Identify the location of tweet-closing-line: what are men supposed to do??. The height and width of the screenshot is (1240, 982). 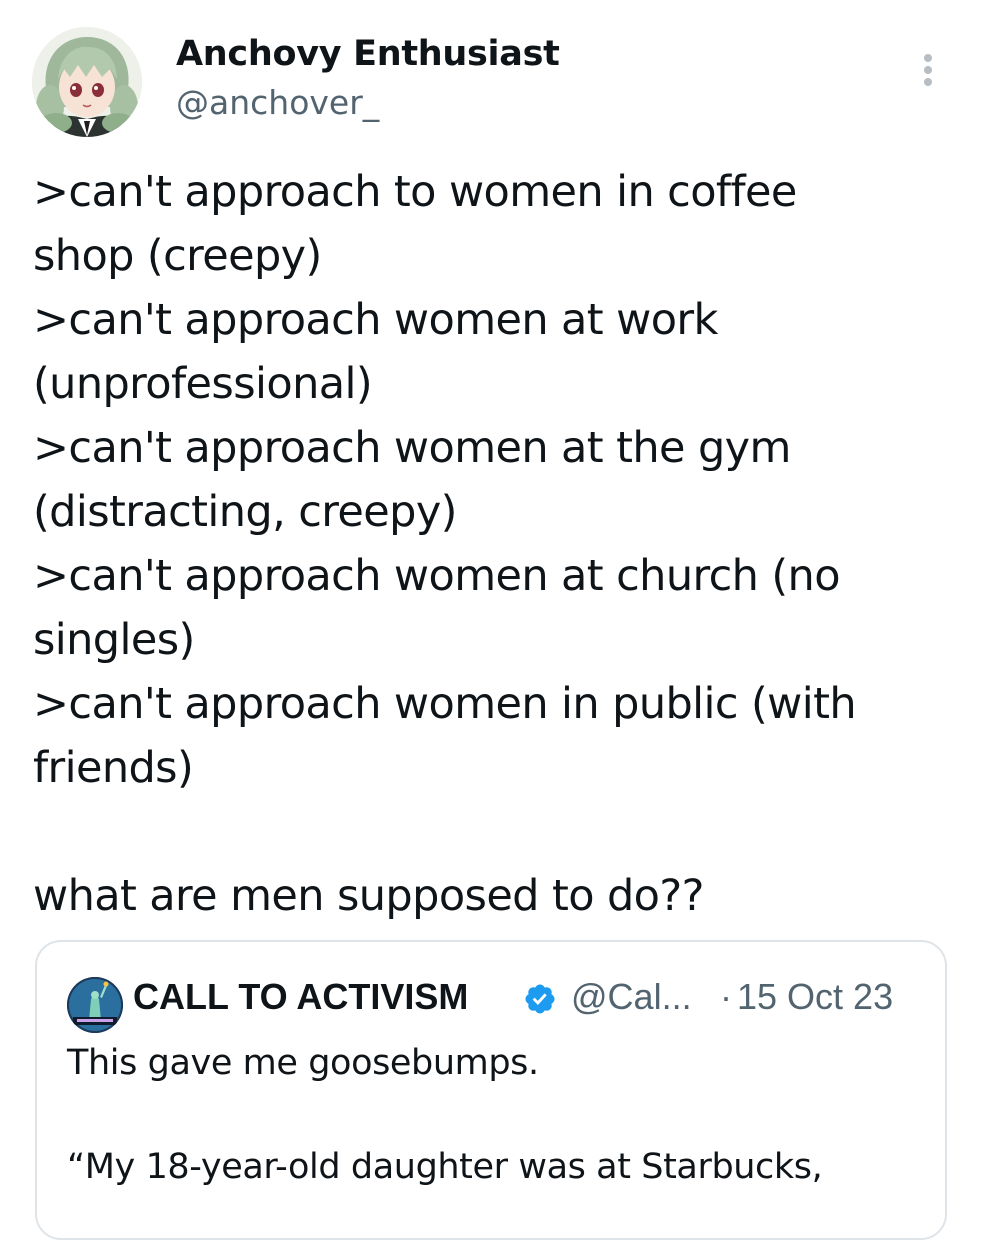
(368, 896).